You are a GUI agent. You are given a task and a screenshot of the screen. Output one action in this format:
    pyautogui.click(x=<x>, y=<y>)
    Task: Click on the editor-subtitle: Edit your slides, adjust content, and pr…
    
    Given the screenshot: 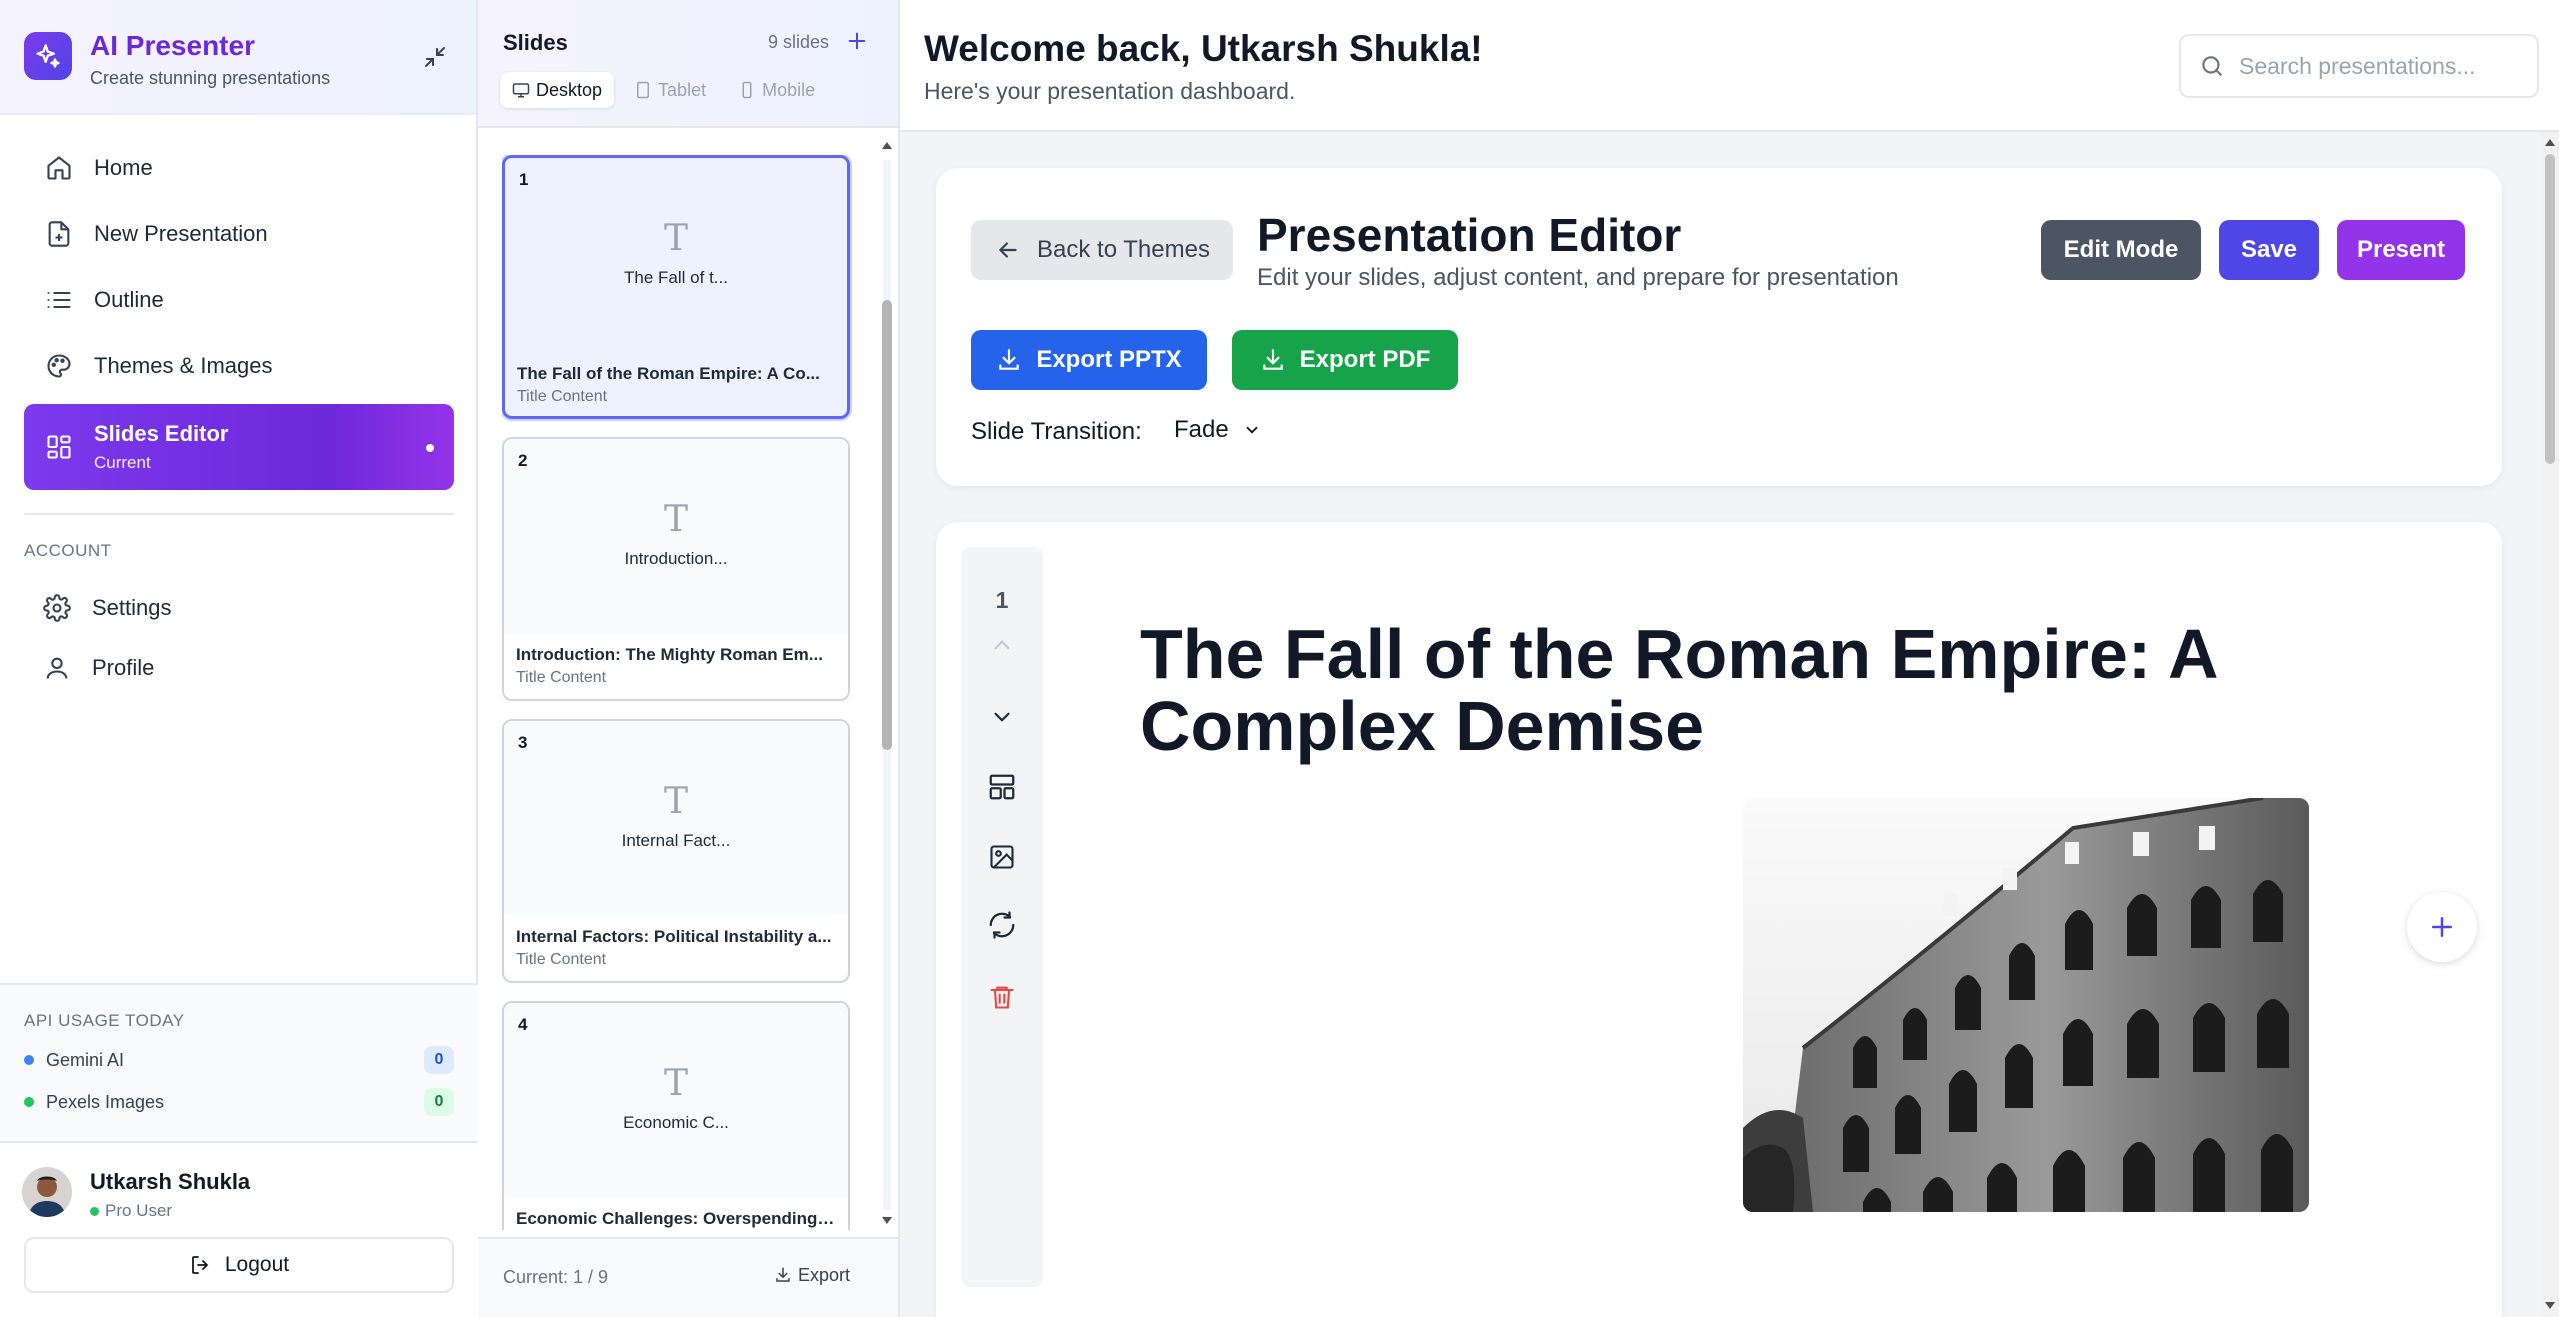 What is the action you would take?
    pyautogui.click(x=1578, y=277)
    